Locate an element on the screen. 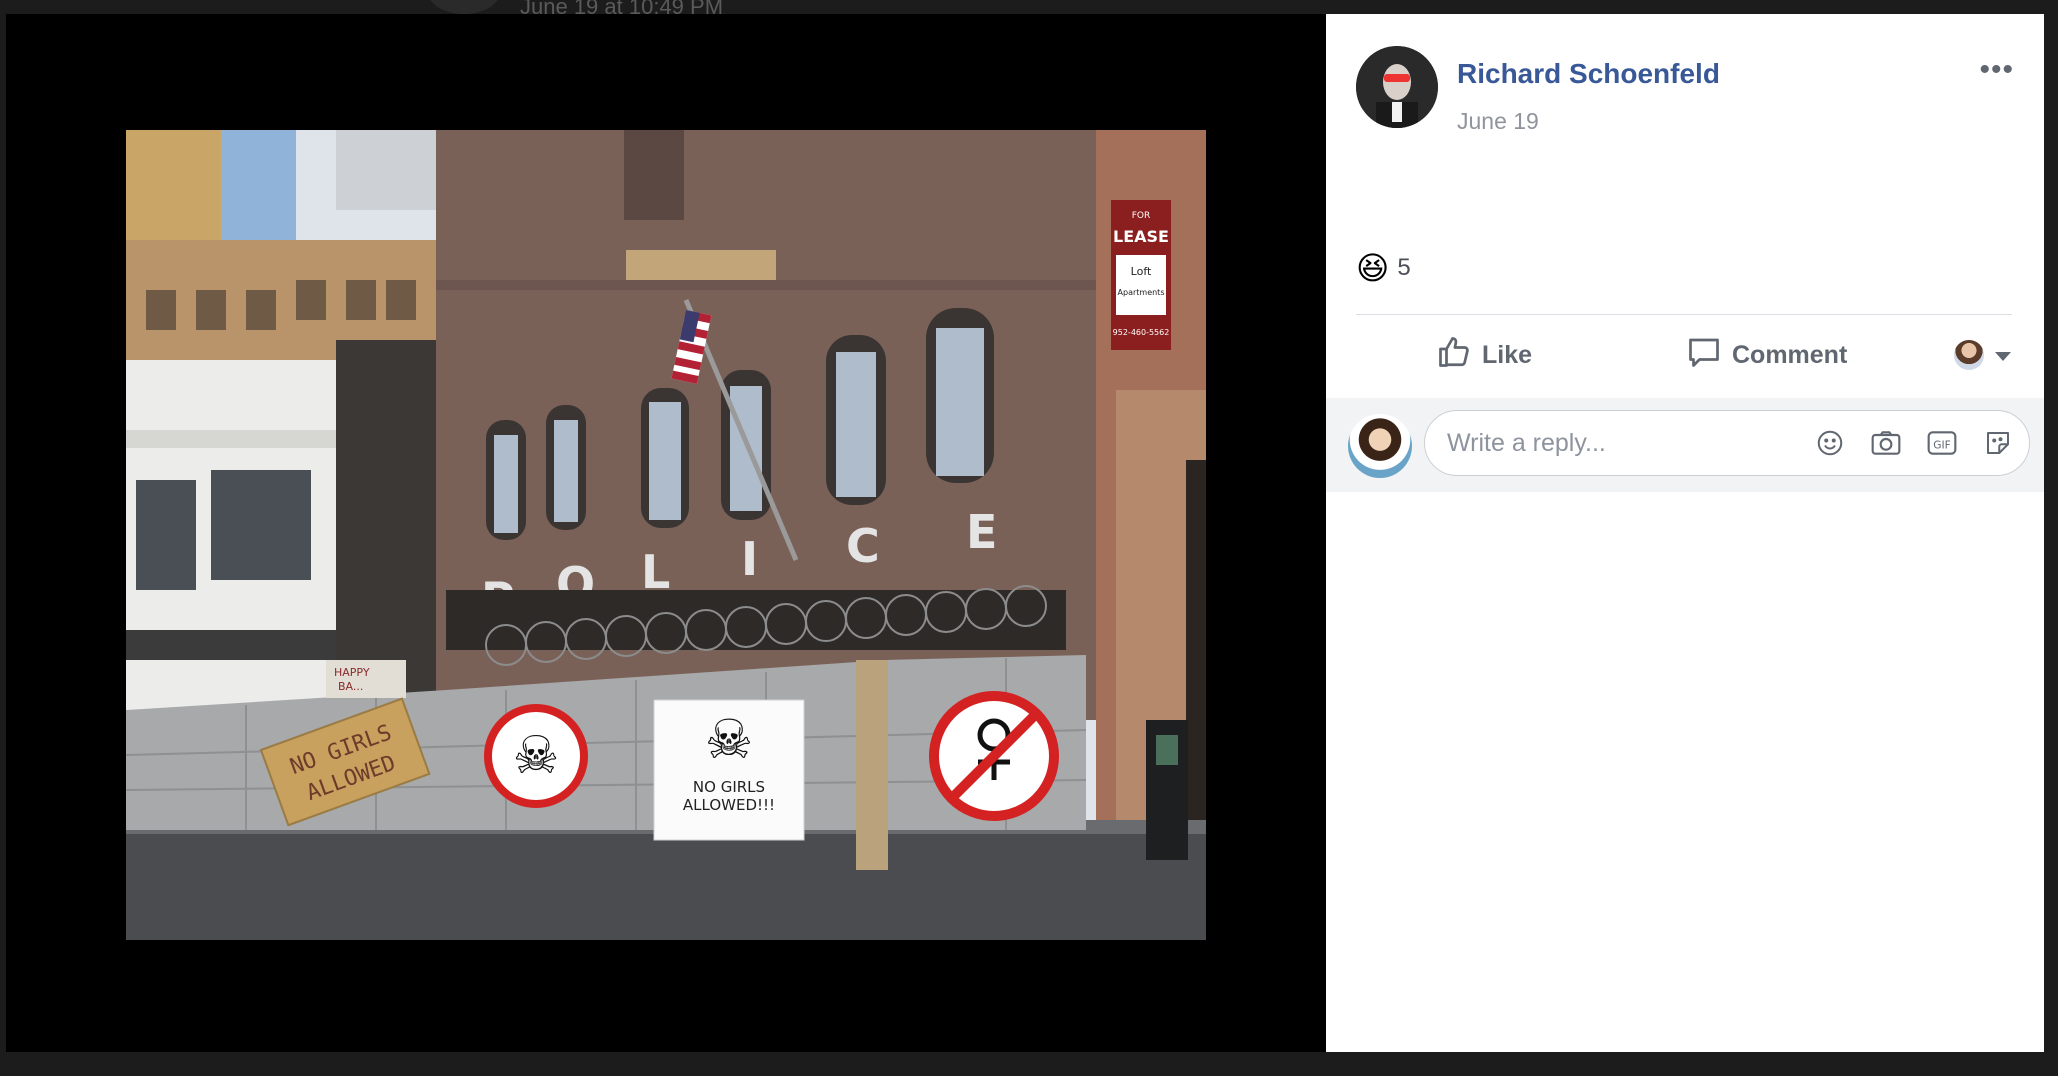 The image size is (2058, 1076). sticker-icon is located at coordinates (1998, 443).